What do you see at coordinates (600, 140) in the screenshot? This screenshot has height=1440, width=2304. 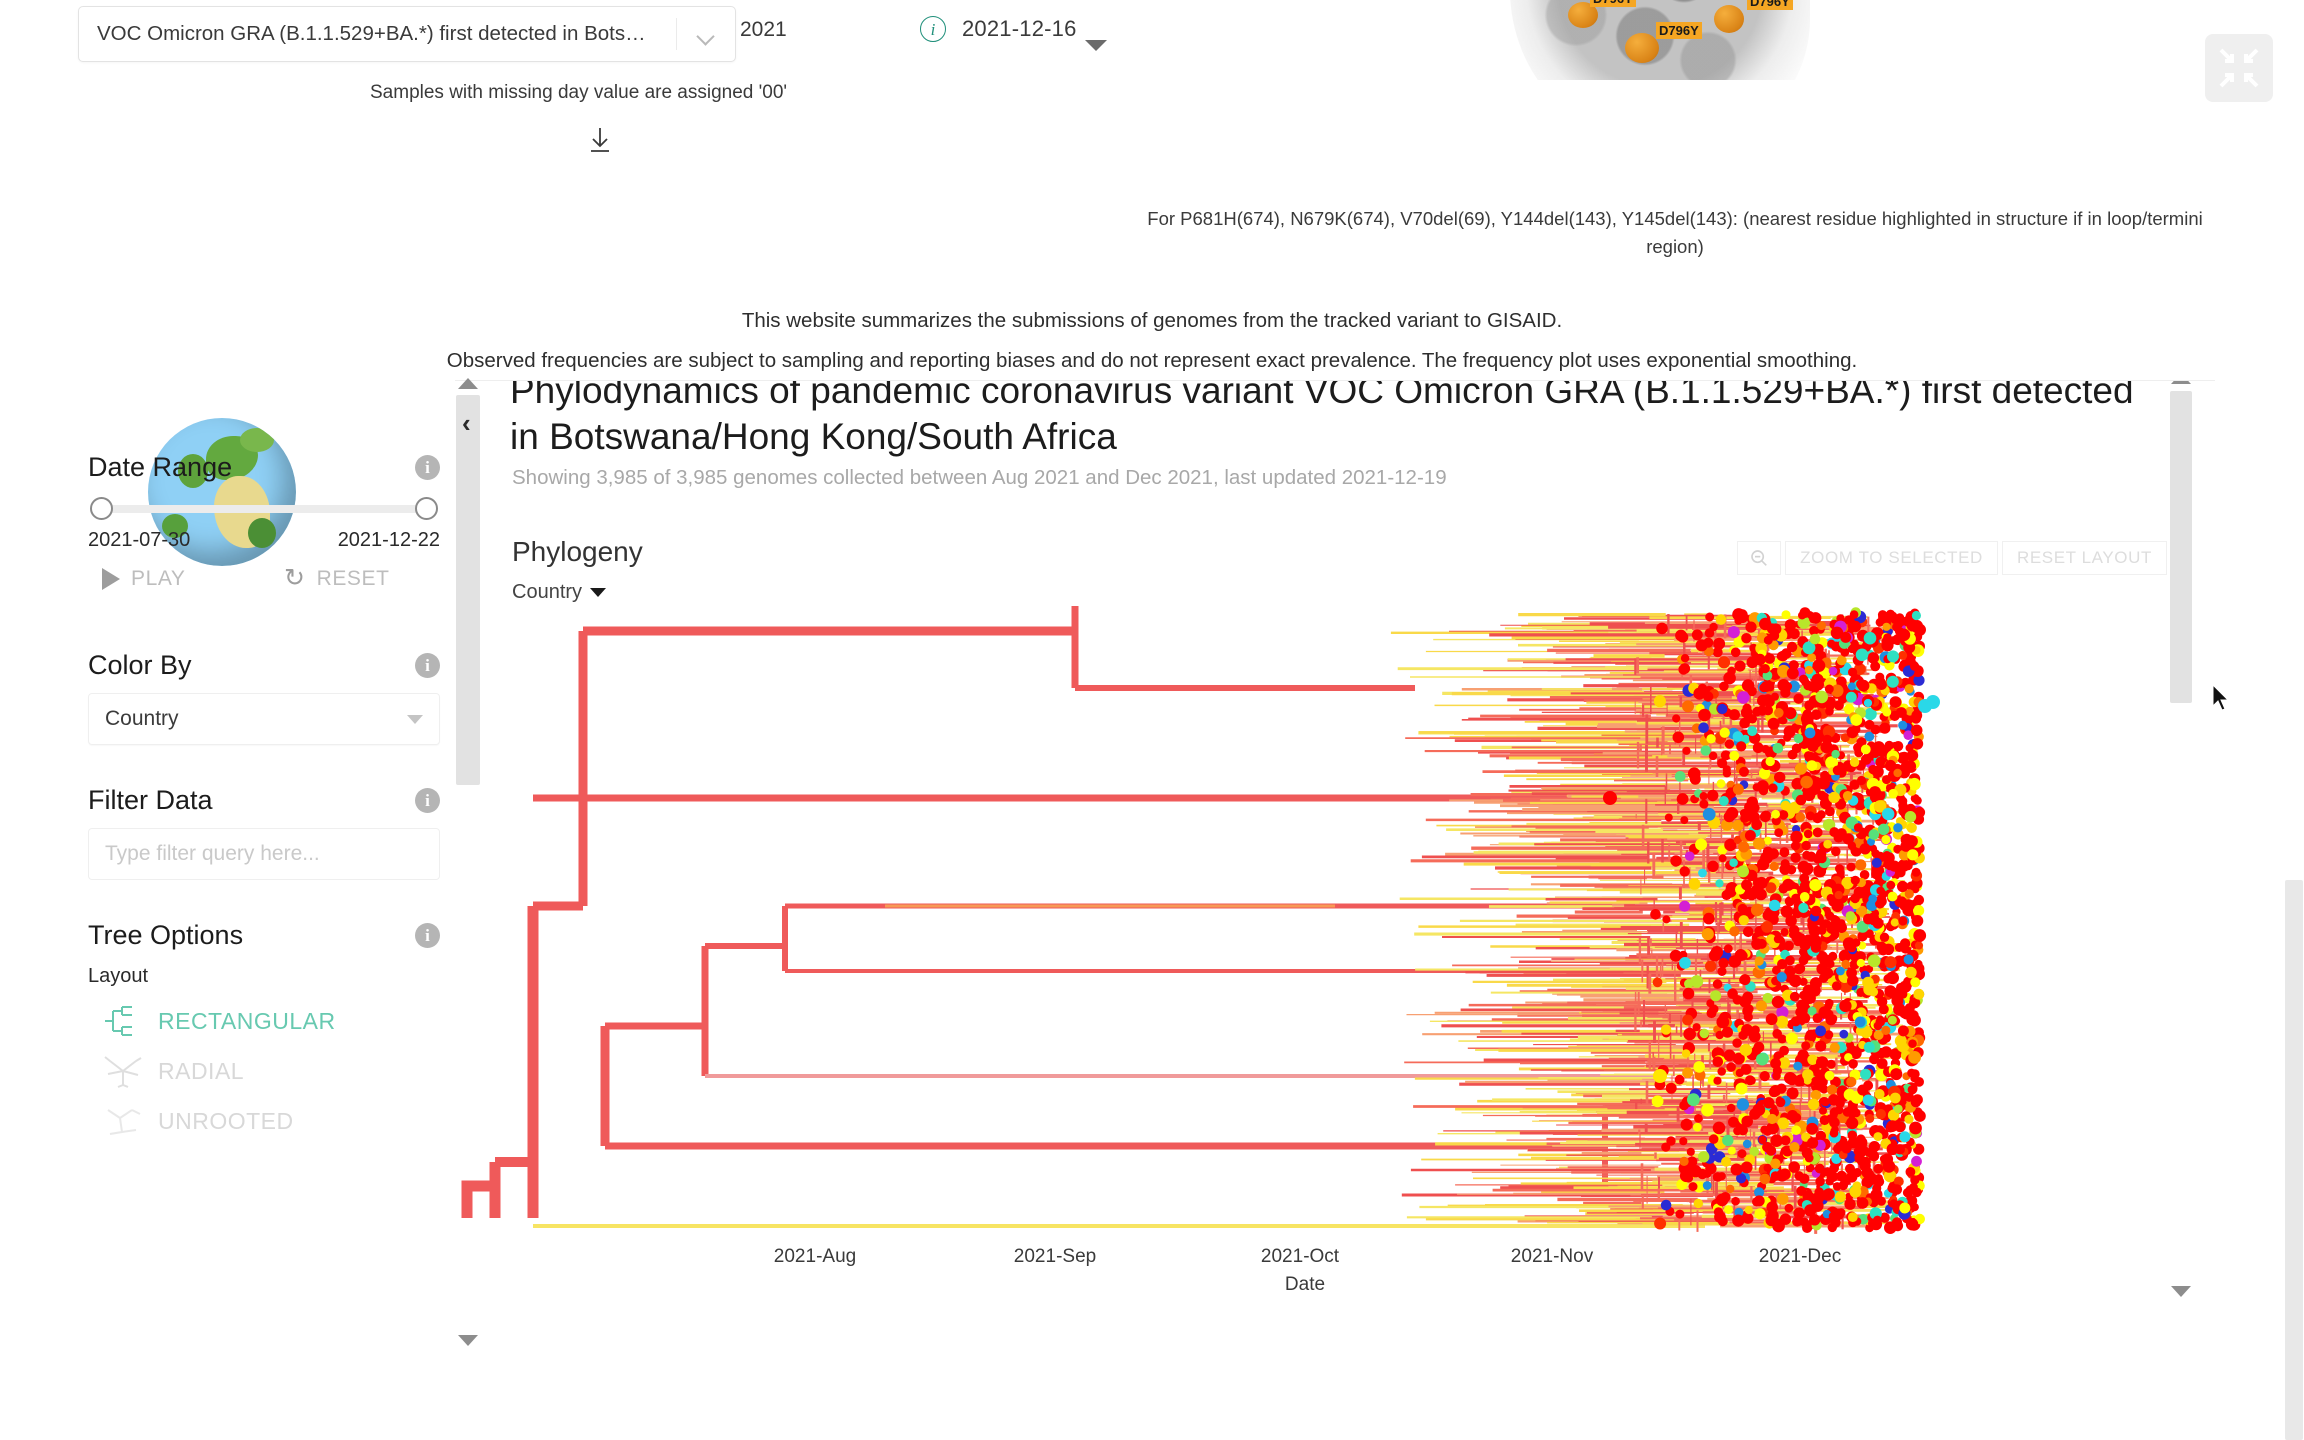 I see `download-icon` at bounding box center [600, 140].